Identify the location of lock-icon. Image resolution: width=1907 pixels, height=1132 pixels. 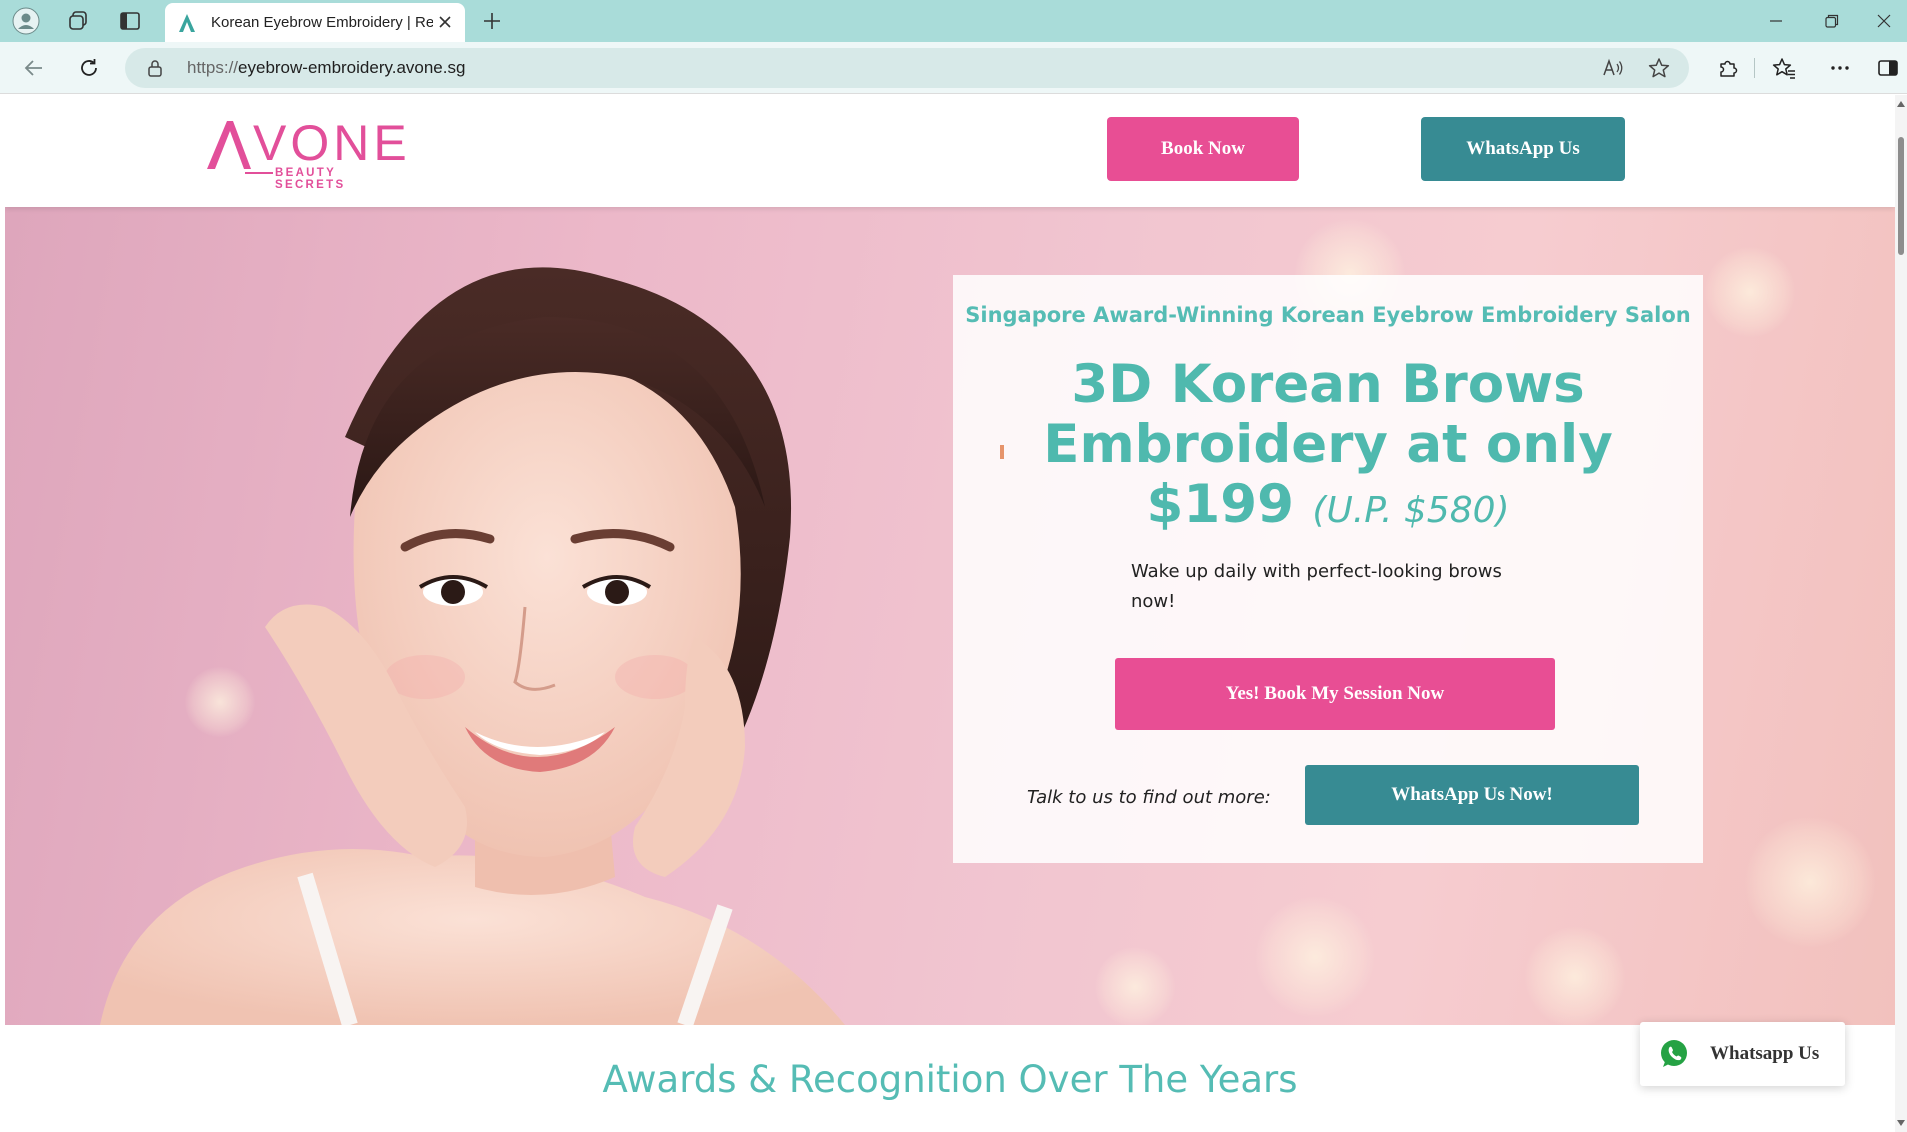
(155, 68).